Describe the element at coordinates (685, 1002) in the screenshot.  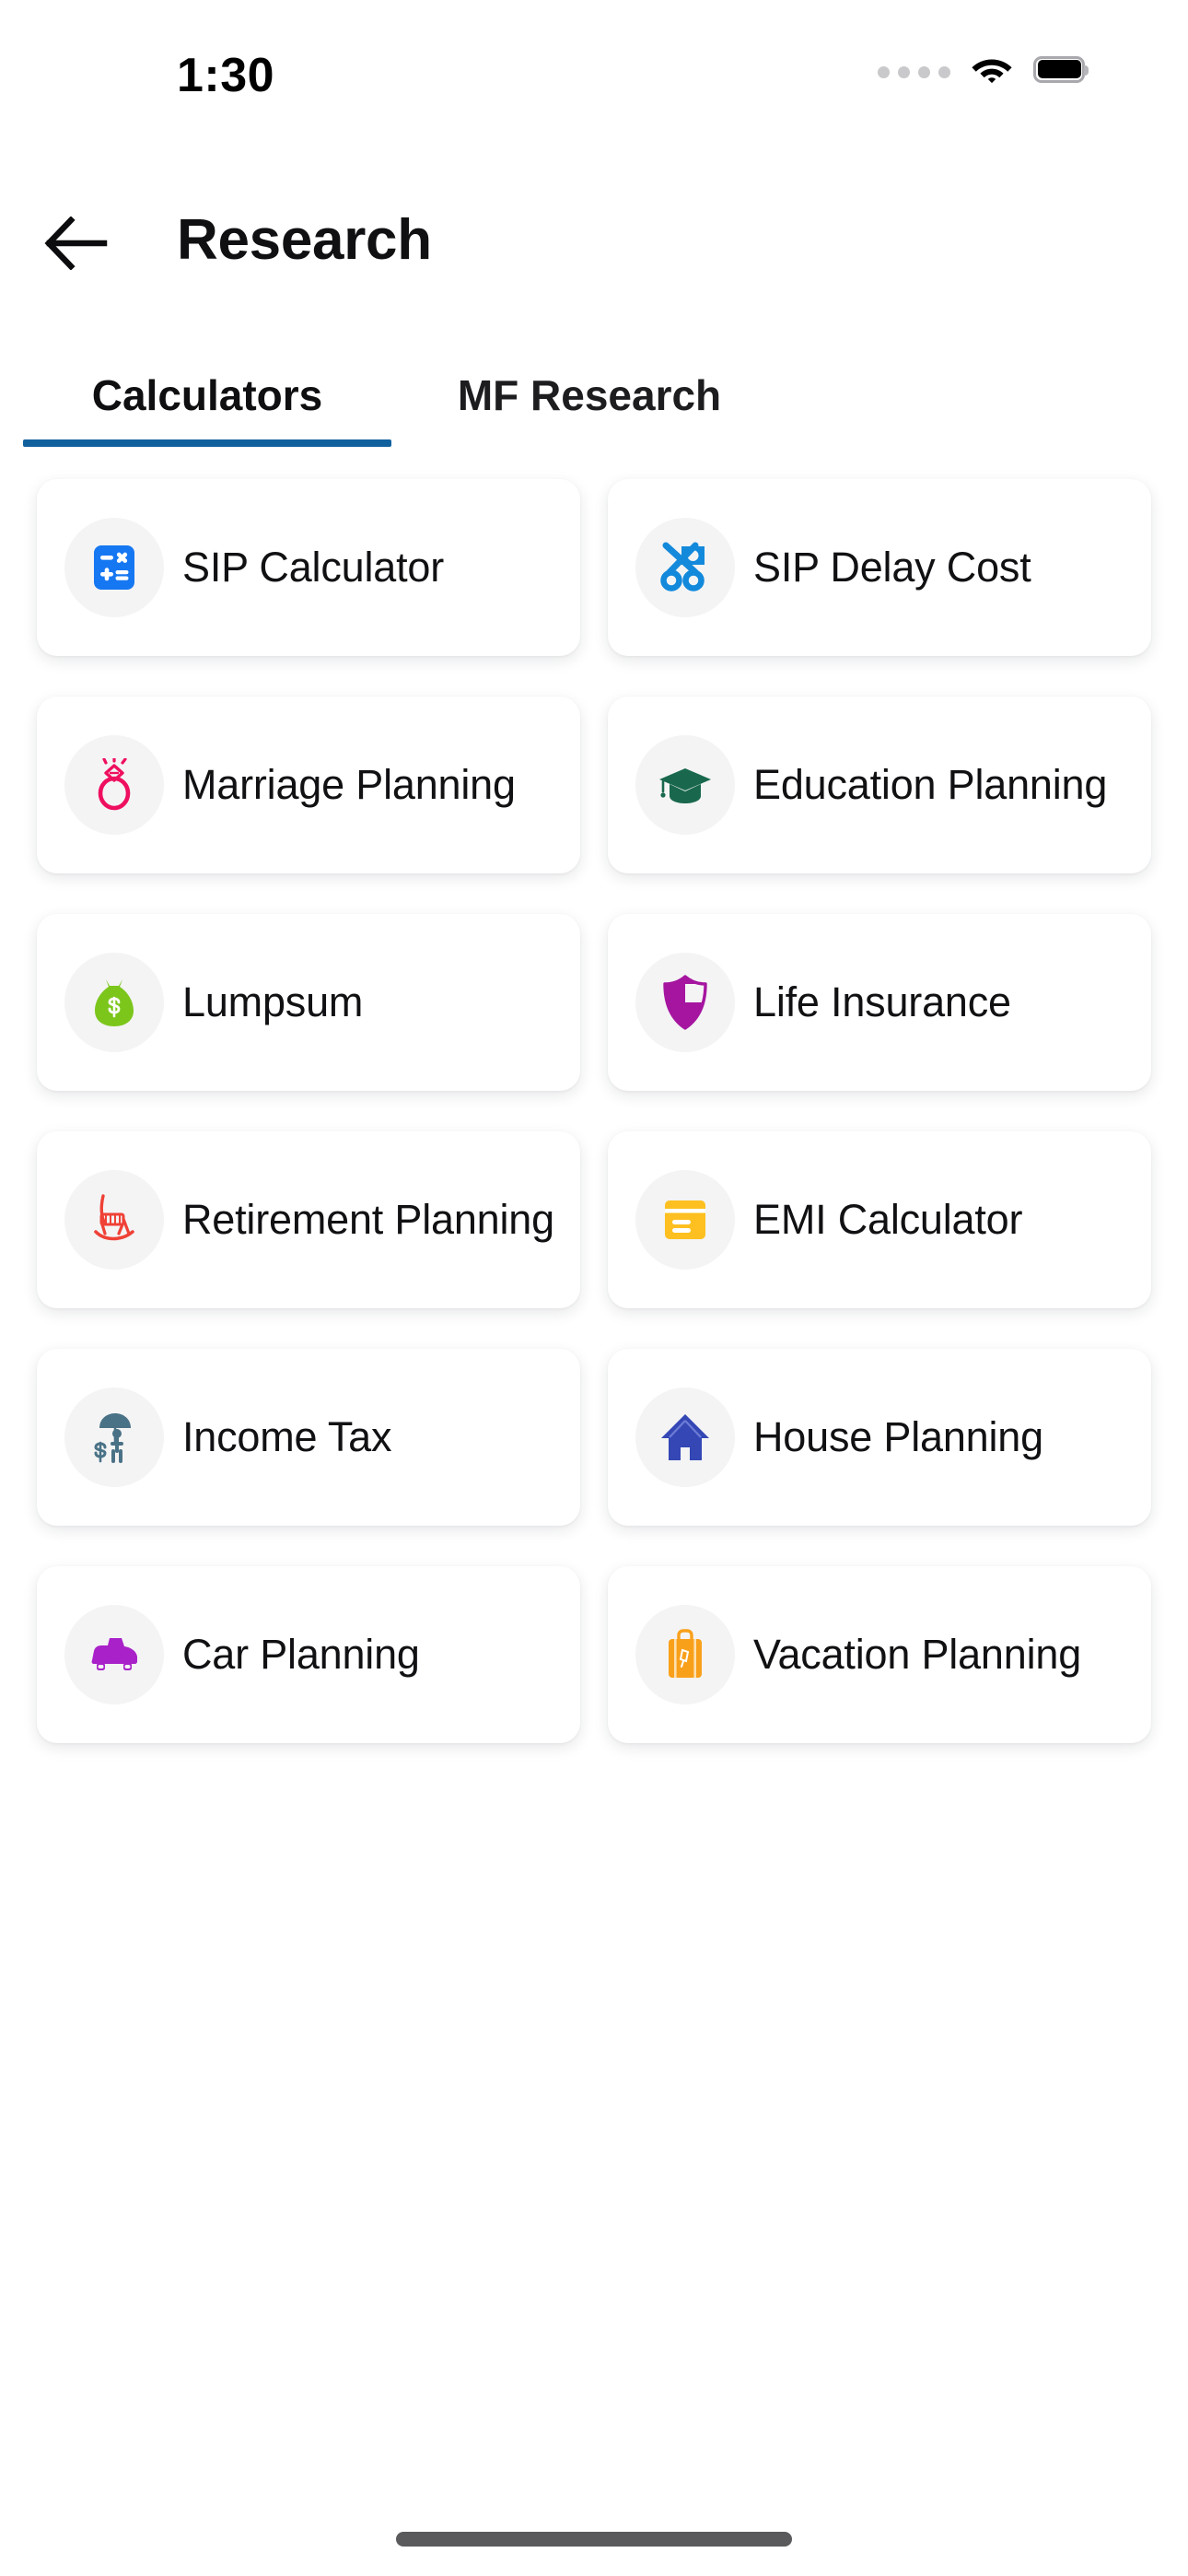
I see `shield-icon` at that location.